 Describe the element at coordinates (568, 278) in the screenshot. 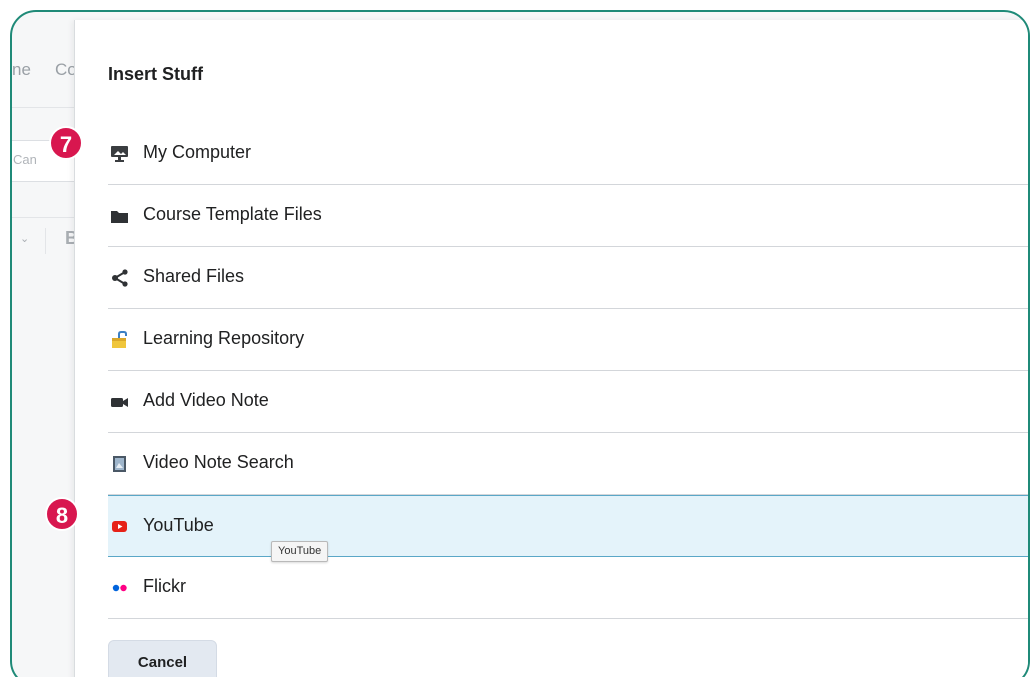

I see `list-item-shared-files: Shared Files` at that location.